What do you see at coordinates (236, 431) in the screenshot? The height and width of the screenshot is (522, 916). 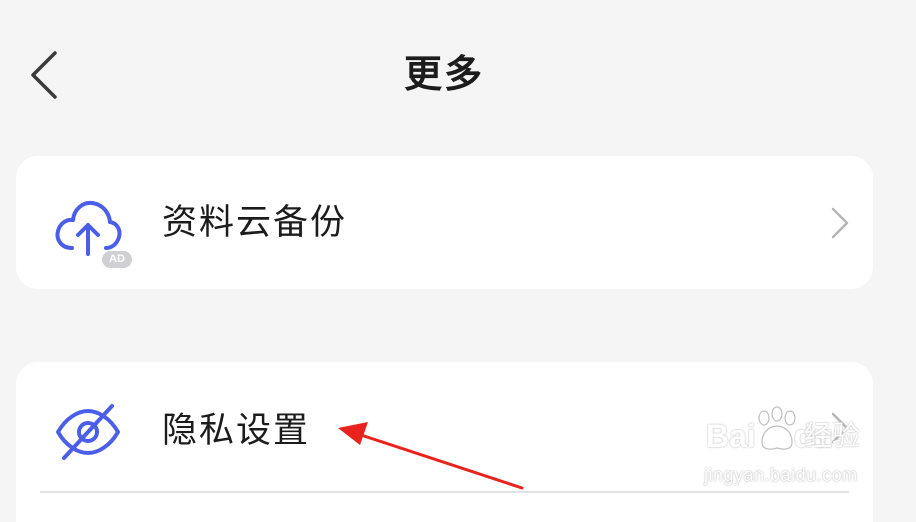 I see `privacy-settings-label: 隐私设置` at bounding box center [236, 431].